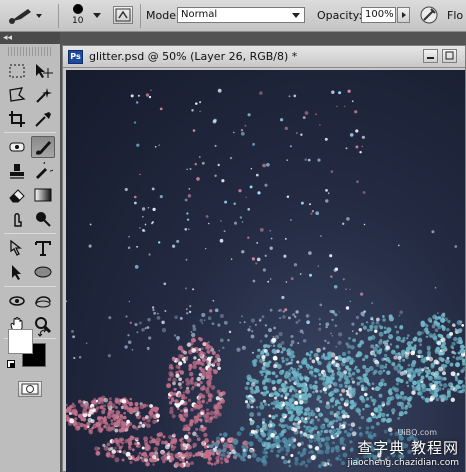  Describe the element at coordinates (296, 15) in the screenshot. I see `chevron-down-icon` at that location.